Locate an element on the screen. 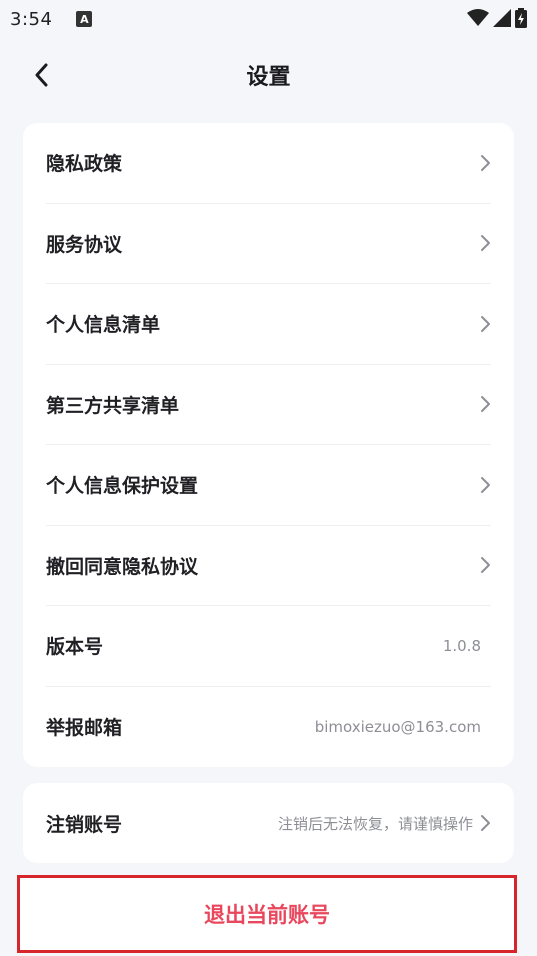 The width and height of the screenshot is (537, 956). settings-item-privacy-policy: 隐私政策 is located at coordinates (268, 163).